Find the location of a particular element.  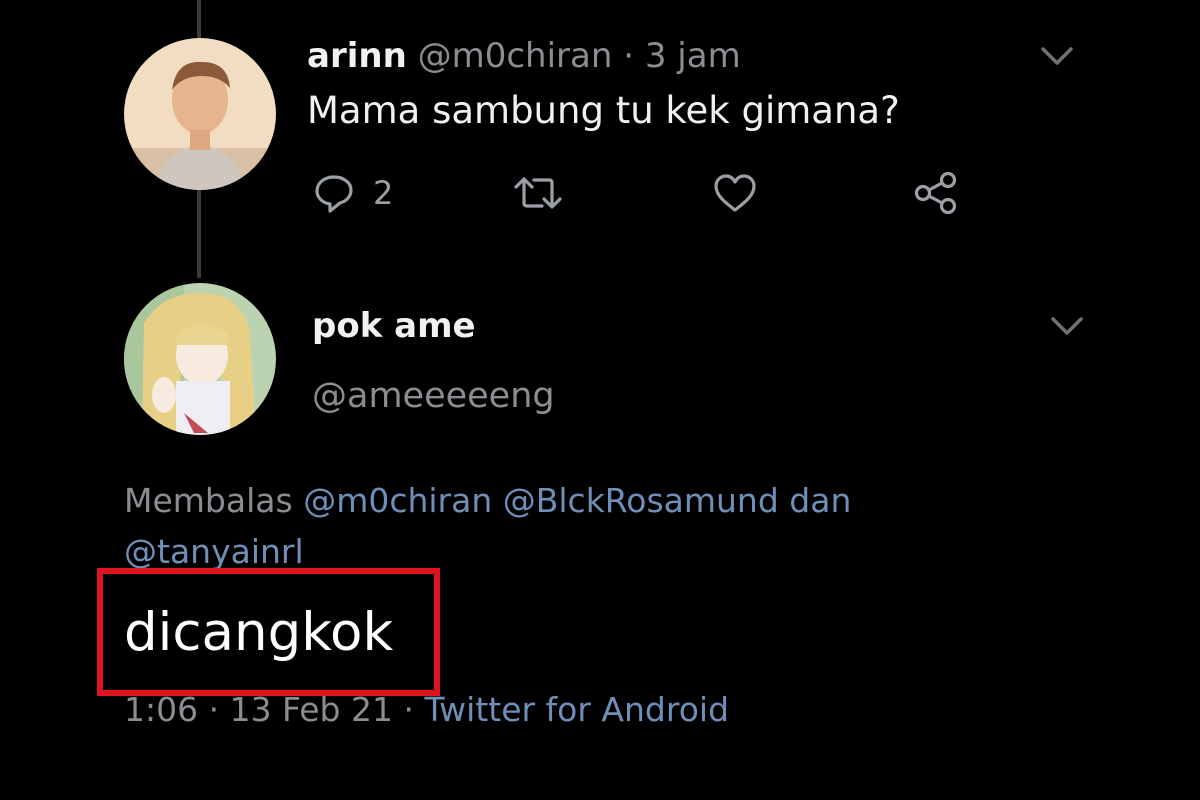

like-button is located at coordinates (735, 193).